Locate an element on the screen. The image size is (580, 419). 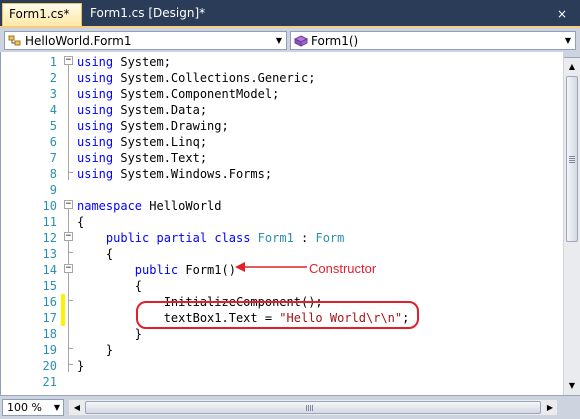
line-number: 14 is located at coordinates (49, 270).